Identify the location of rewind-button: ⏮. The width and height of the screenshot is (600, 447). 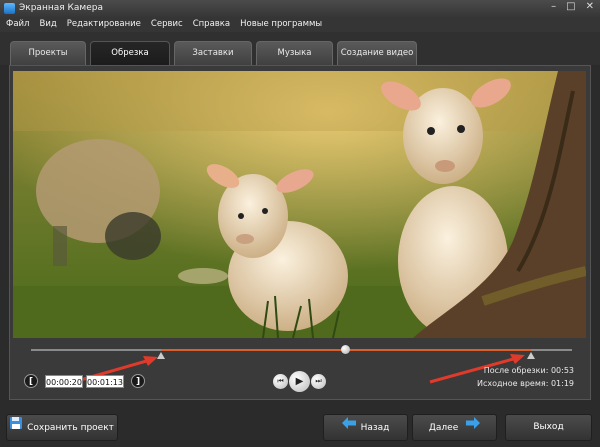
(280, 381).